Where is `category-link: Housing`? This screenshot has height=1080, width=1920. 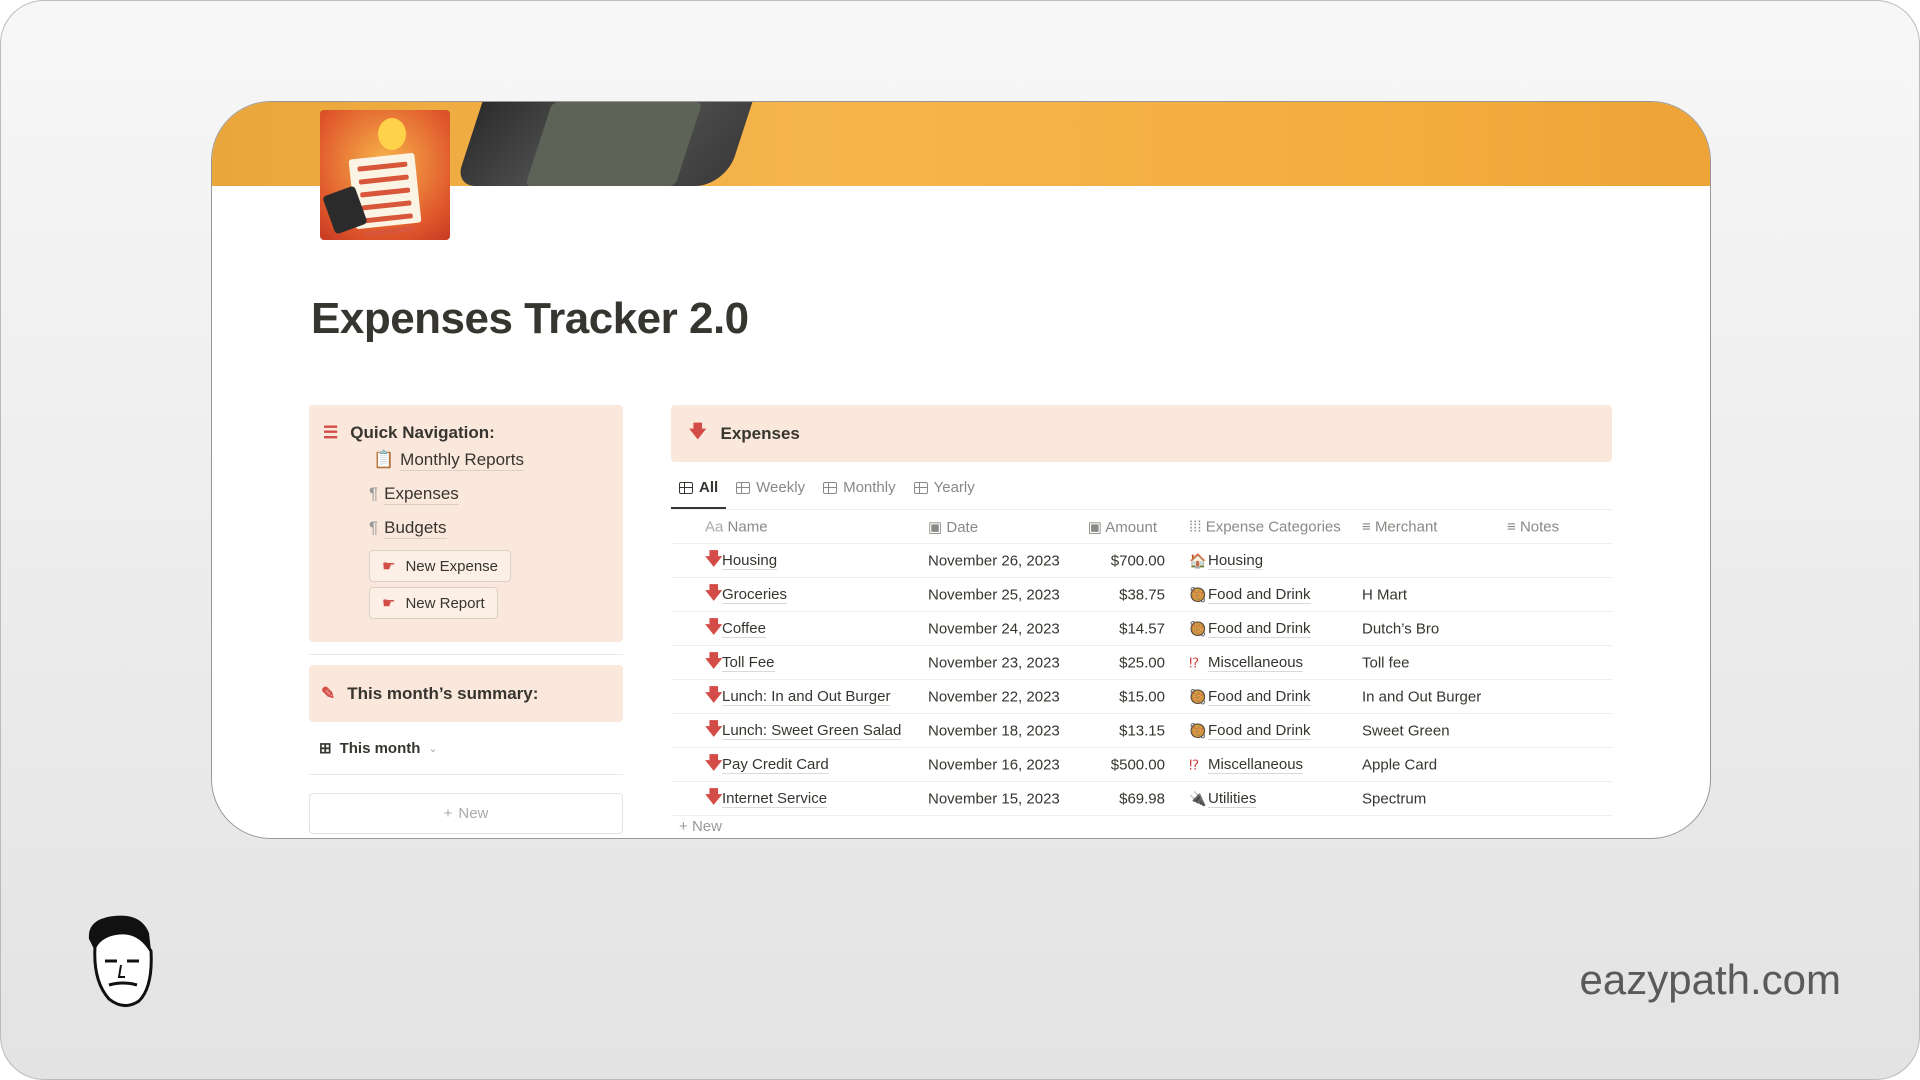
category-link: Housing is located at coordinates (1236, 561).